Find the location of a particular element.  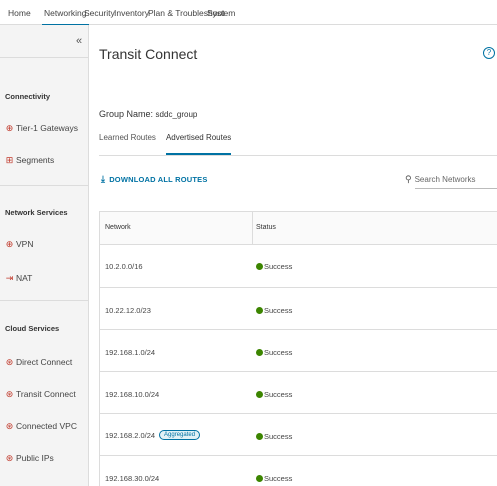

network-value: 10.2.0.0/16 is located at coordinates (124, 266).